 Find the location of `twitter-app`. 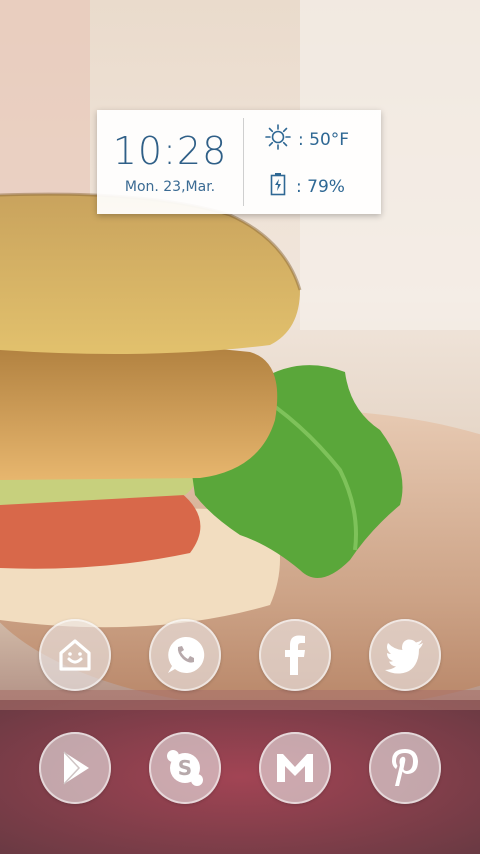

twitter-app is located at coordinates (405, 655).